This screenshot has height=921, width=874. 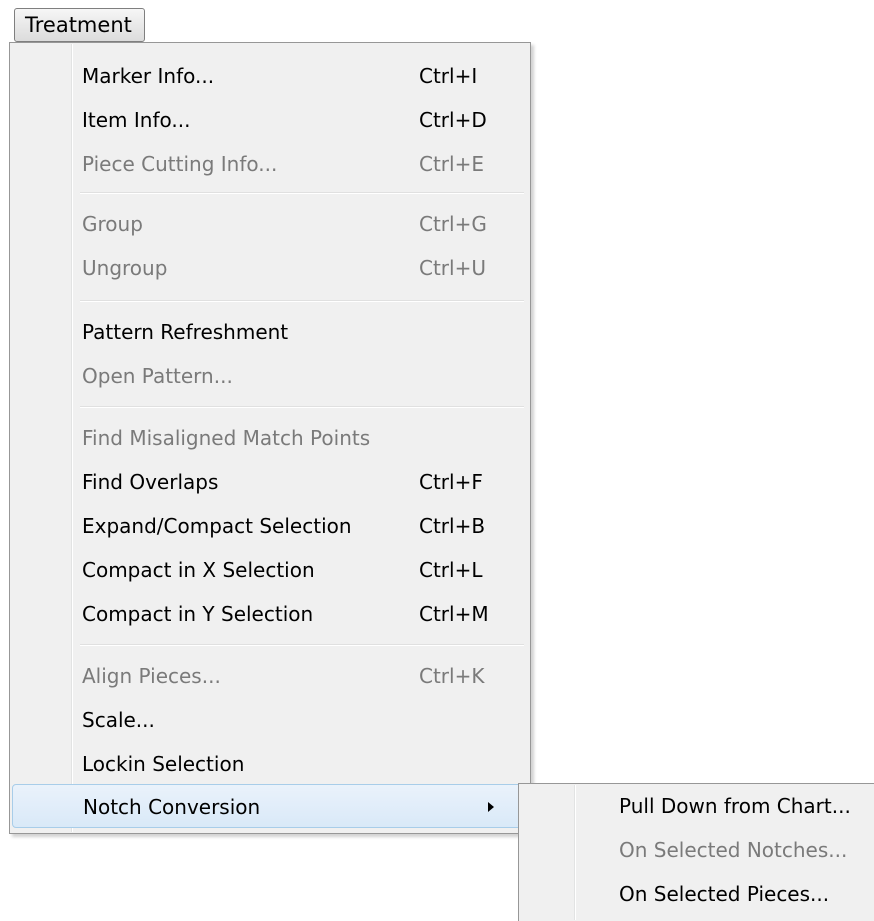 I want to click on menu-item-compact-in-y-selection: Compact in Y Selection Ctrl+M, so click(x=269, y=614).